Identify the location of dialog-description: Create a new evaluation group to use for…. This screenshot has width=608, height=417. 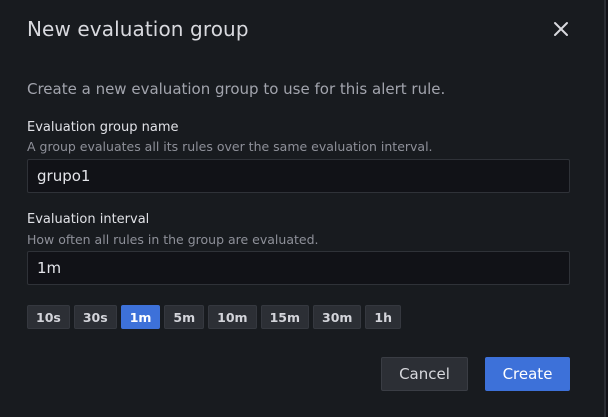
(236, 89).